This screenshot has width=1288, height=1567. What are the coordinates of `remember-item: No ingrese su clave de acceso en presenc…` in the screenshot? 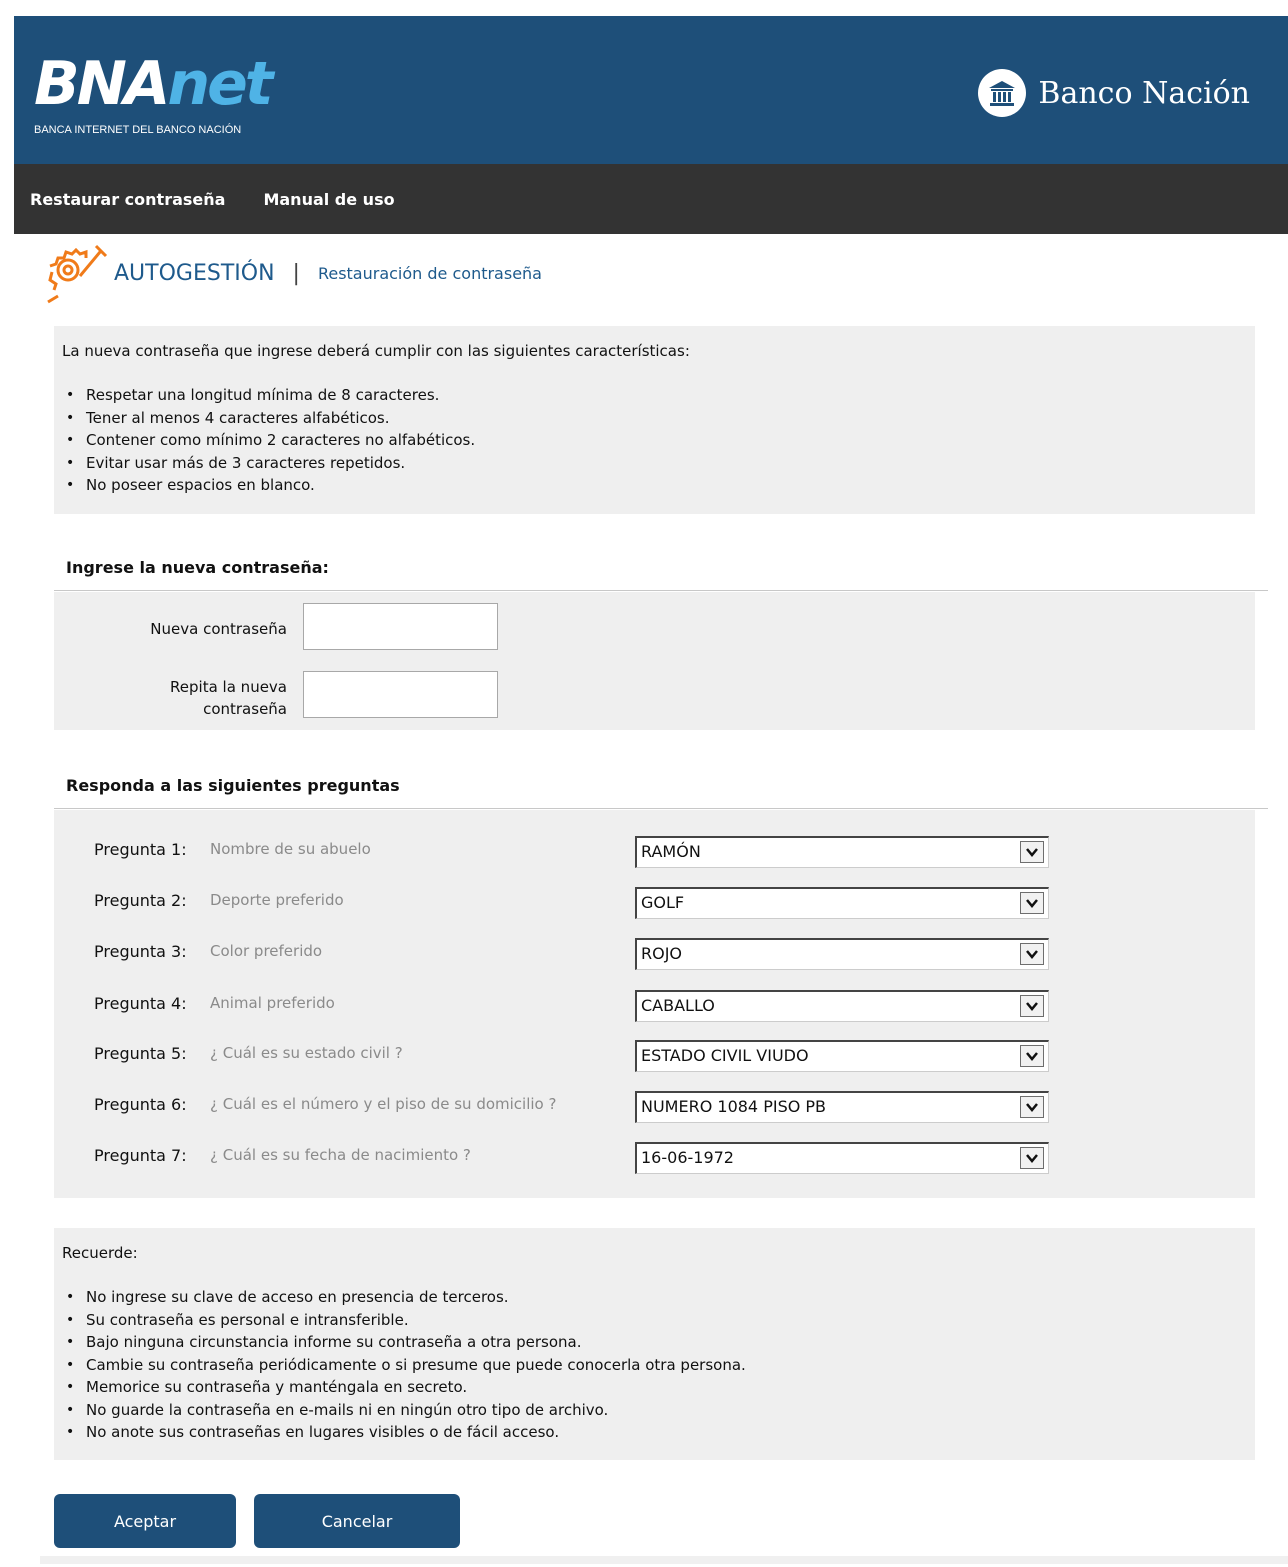 It's located at (654, 1297).